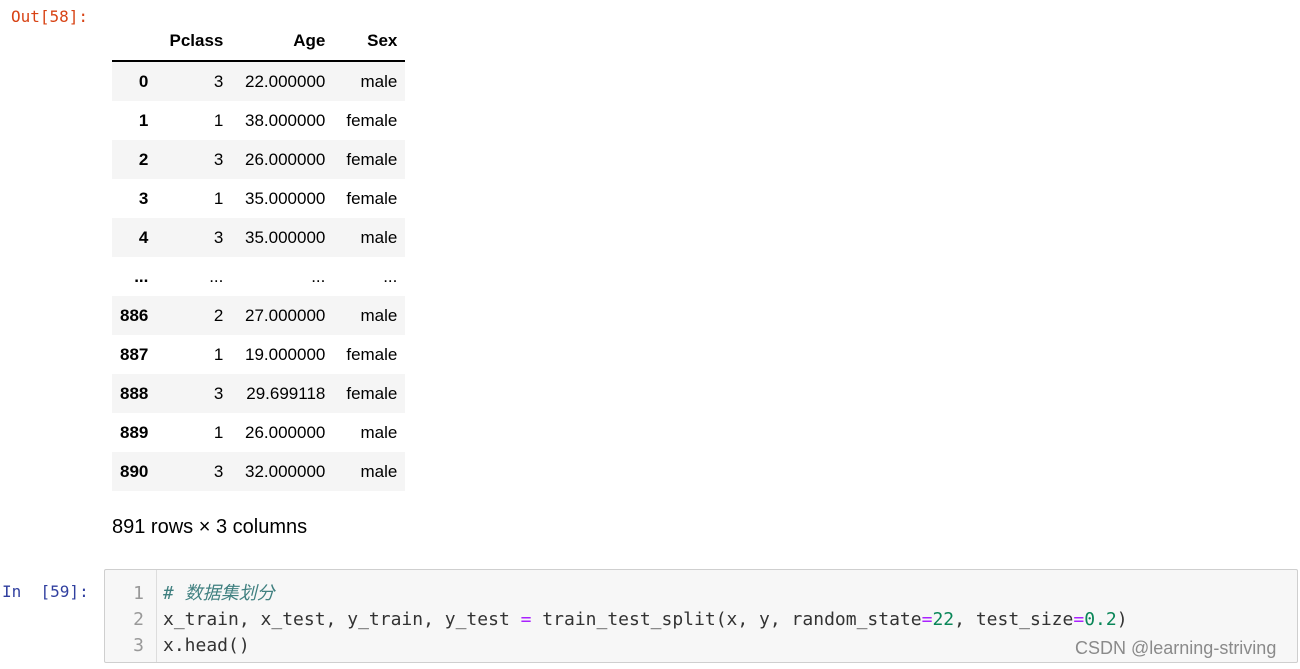  What do you see at coordinates (286, 393) in the screenshot?
I see `cell-age: 29.699118` at bounding box center [286, 393].